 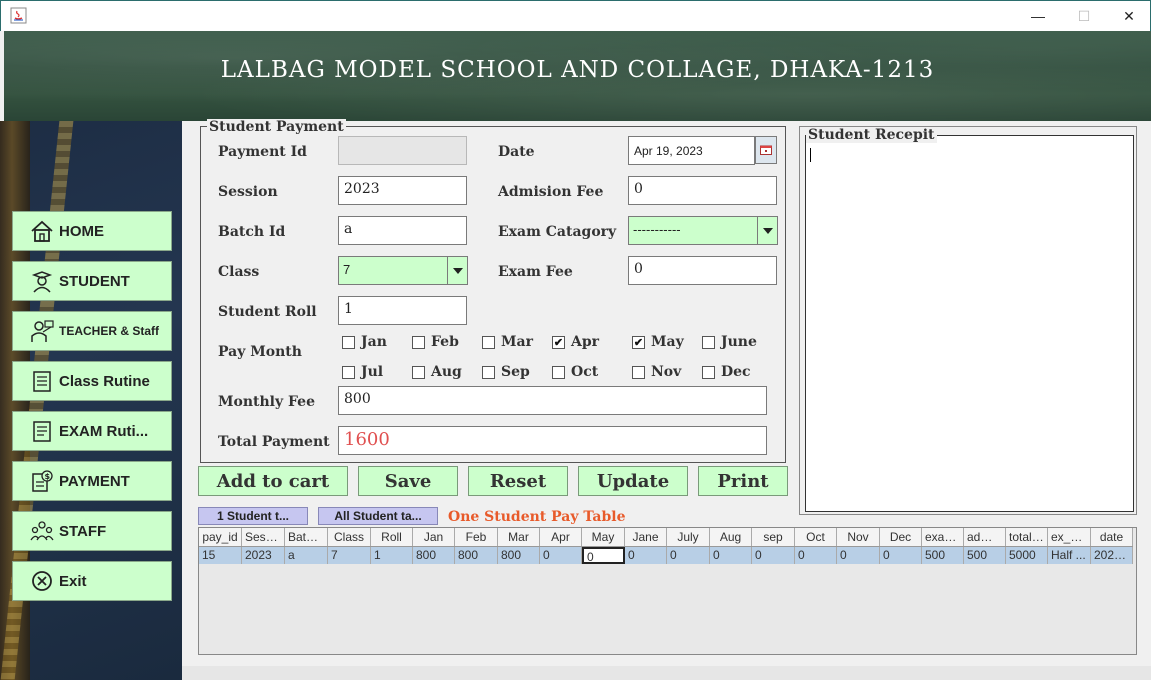 I want to click on calendar-button, so click(x=766, y=150).